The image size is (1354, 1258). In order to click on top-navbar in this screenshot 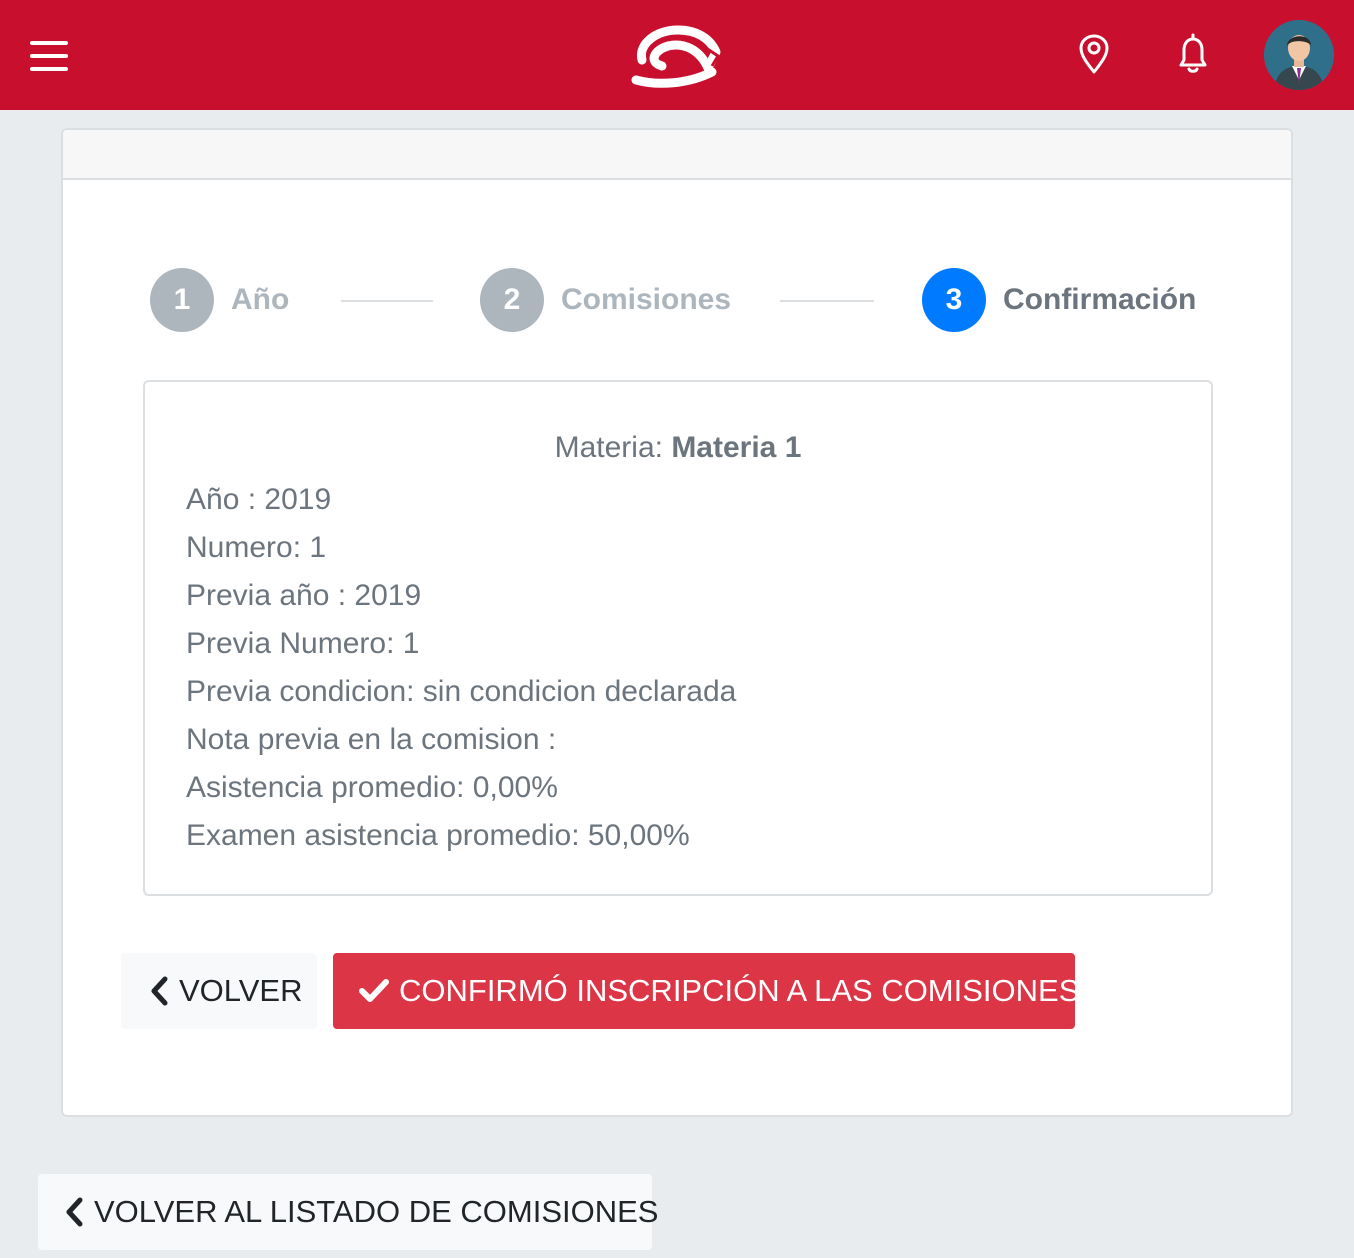, I will do `click(677, 55)`.